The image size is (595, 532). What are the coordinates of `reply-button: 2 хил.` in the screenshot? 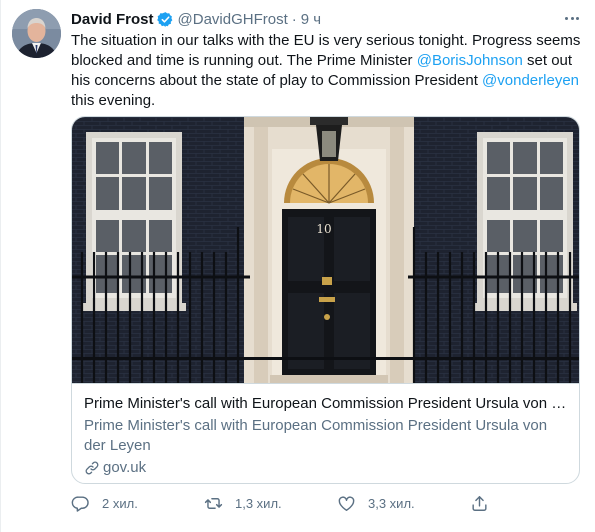 It's located at (137, 503).